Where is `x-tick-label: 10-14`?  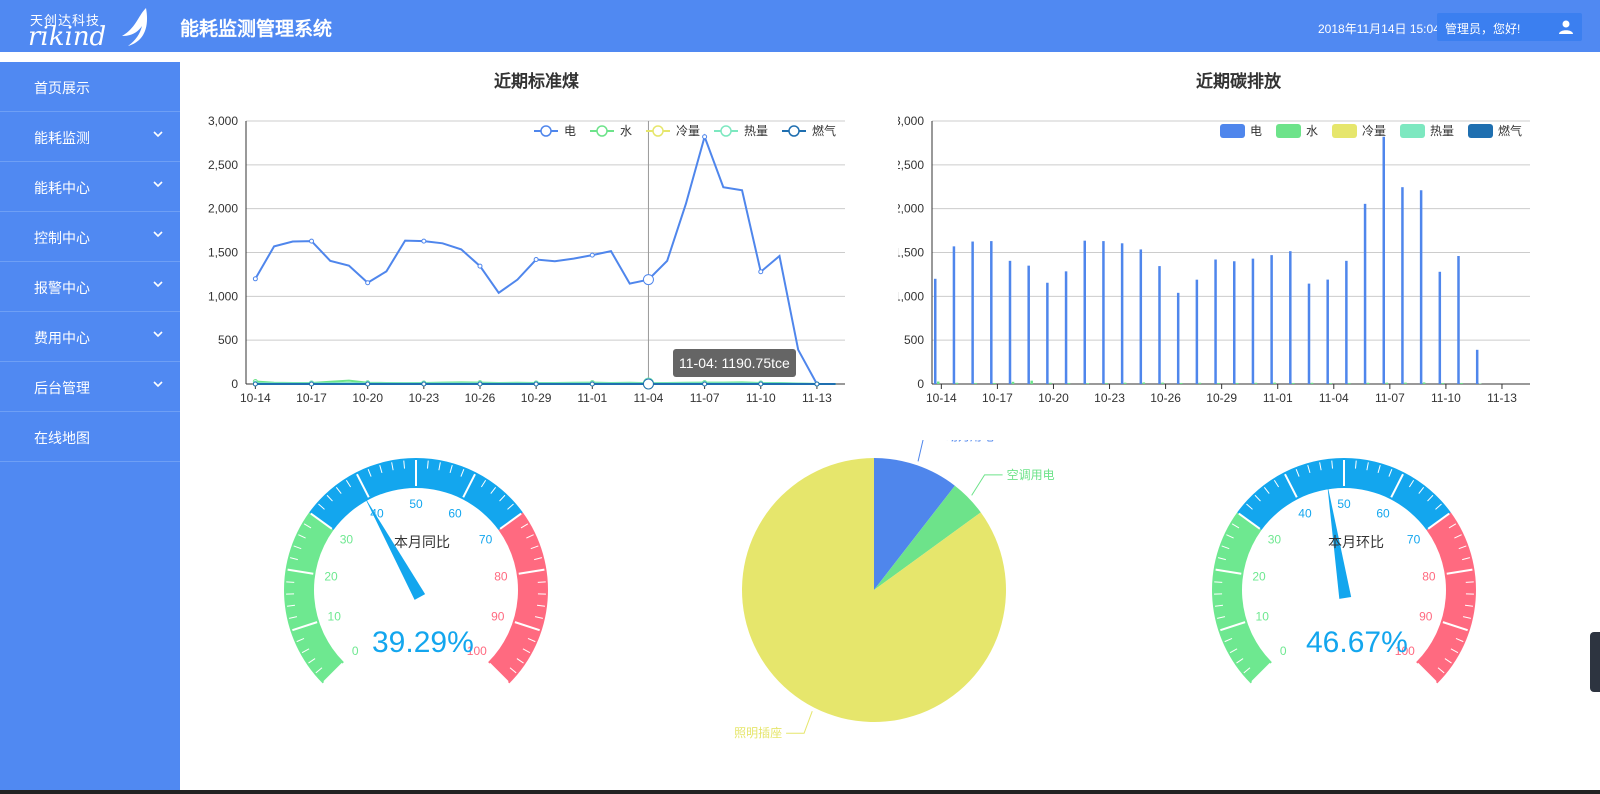 x-tick-label: 10-14 is located at coordinates (941, 398).